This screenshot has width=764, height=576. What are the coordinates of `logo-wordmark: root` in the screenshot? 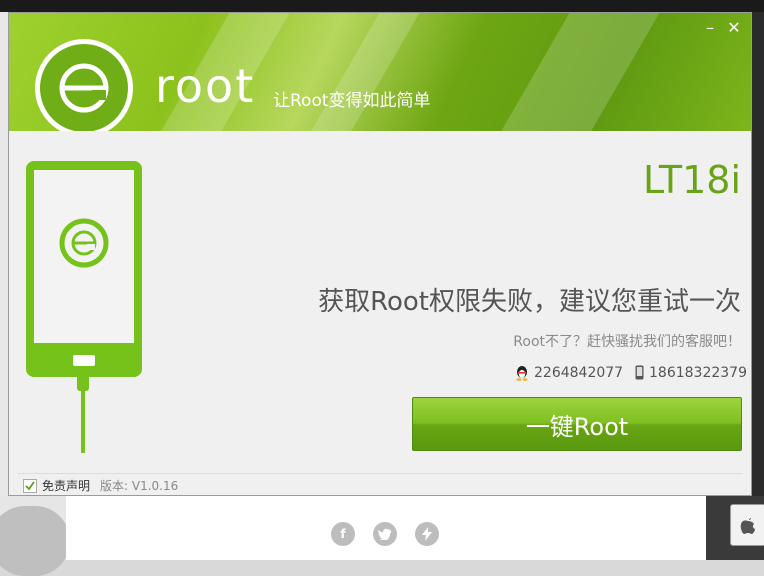 It's located at (205, 86).